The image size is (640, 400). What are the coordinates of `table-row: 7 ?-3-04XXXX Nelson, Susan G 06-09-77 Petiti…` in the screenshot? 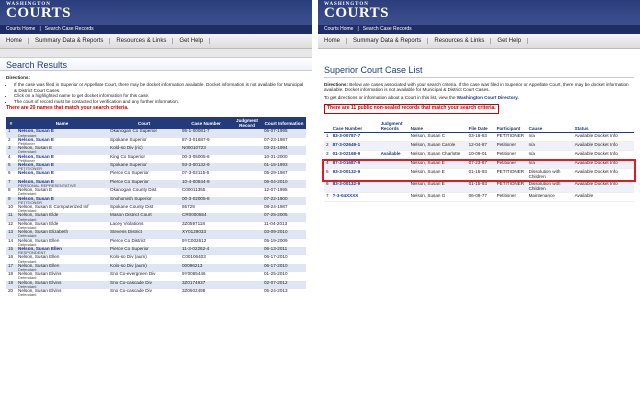 It's located at (479, 197).